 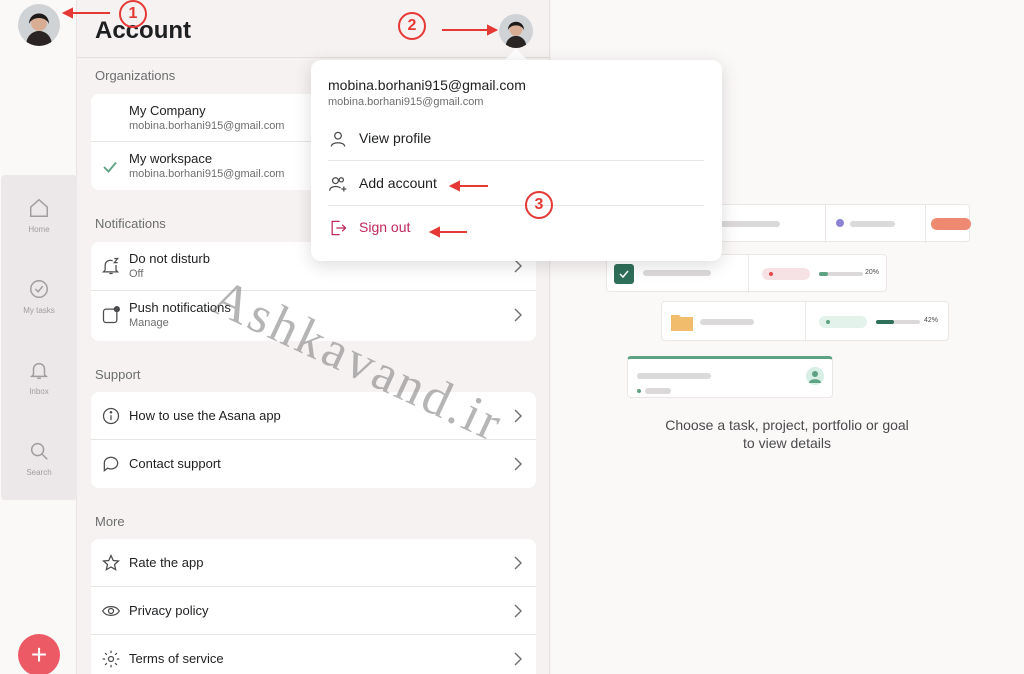 I want to click on menu-email-sub: mobina.borhani915@gmail.com, so click(x=406, y=102).